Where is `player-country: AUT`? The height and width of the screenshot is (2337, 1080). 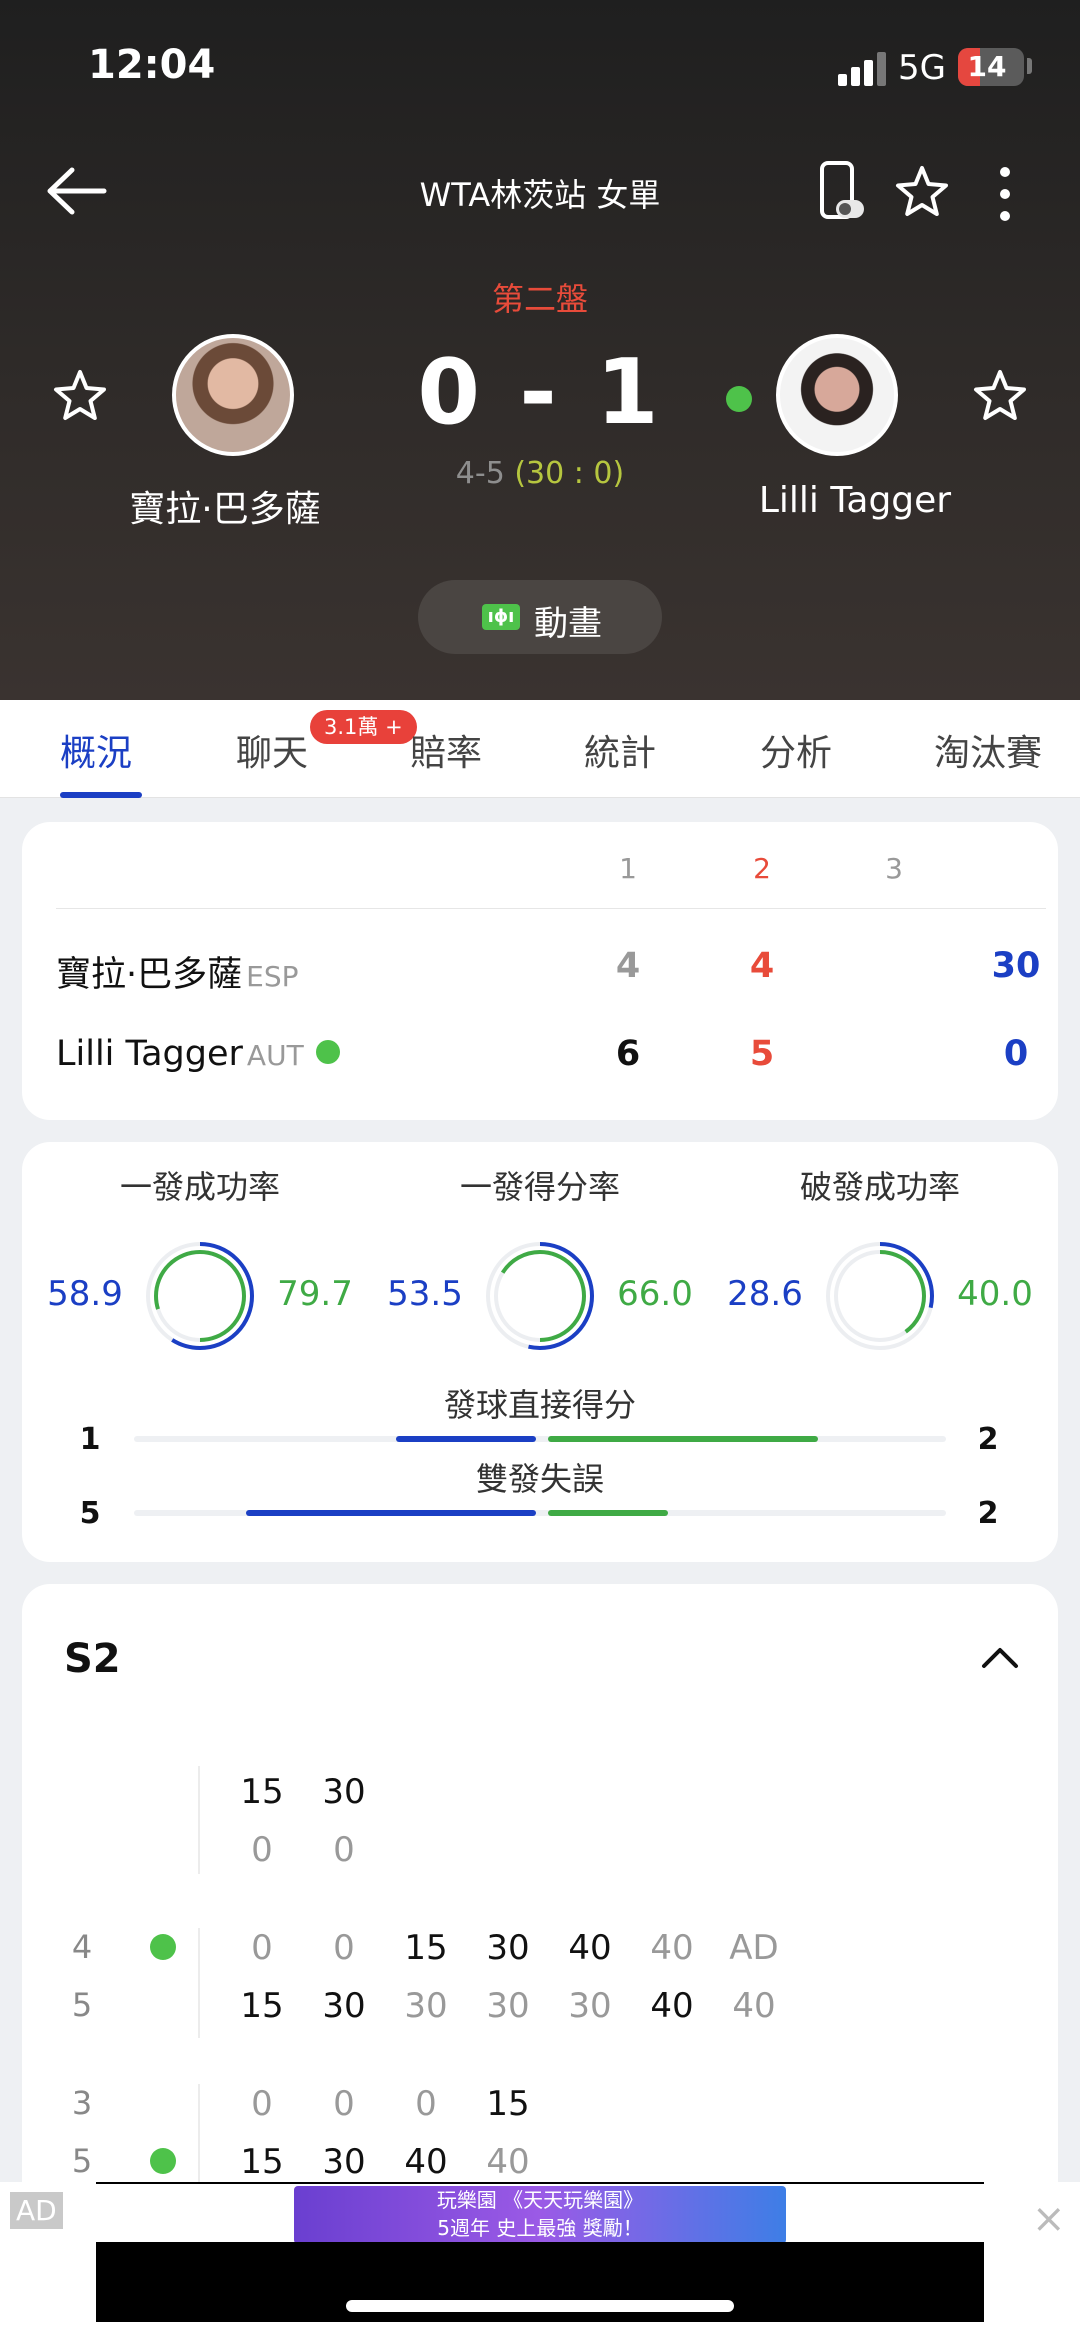 player-country: AUT is located at coordinates (275, 1055).